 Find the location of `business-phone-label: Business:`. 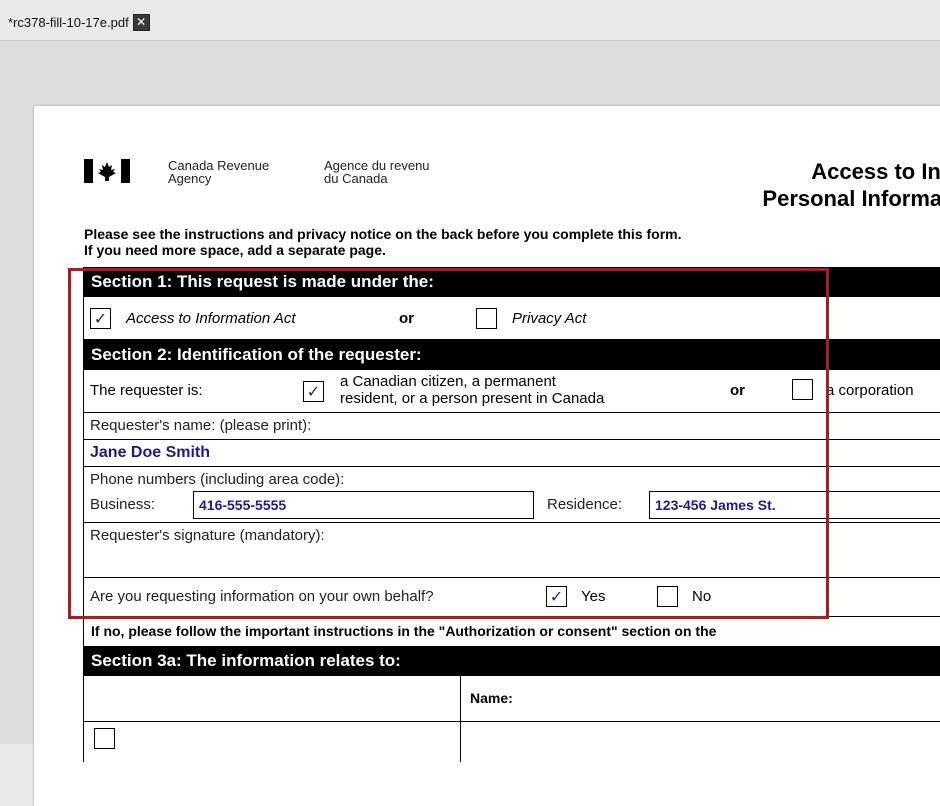

business-phone-label: Business: is located at coordinates (123, 504).